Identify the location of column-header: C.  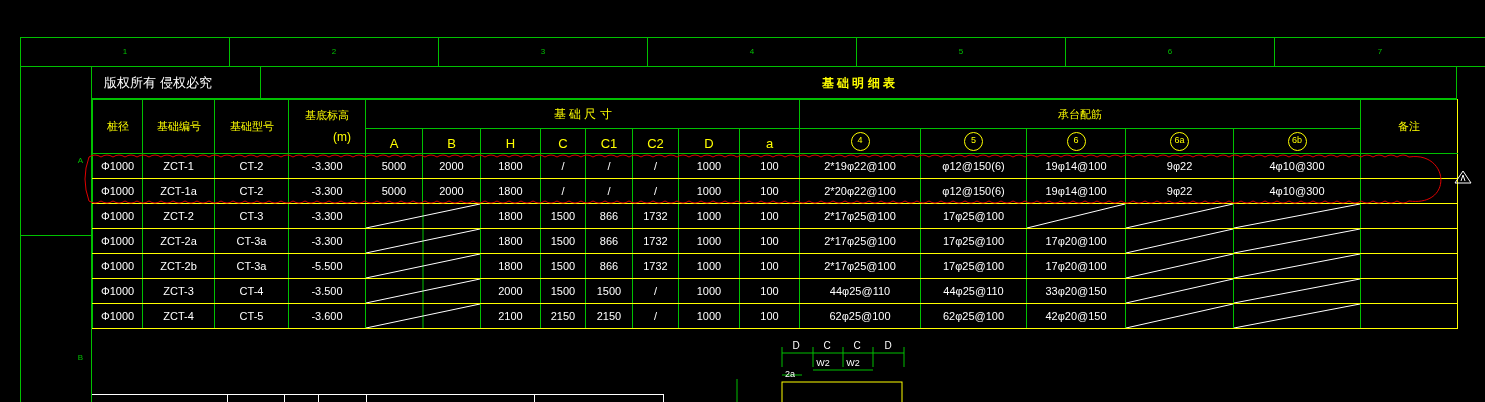
(563, 143).